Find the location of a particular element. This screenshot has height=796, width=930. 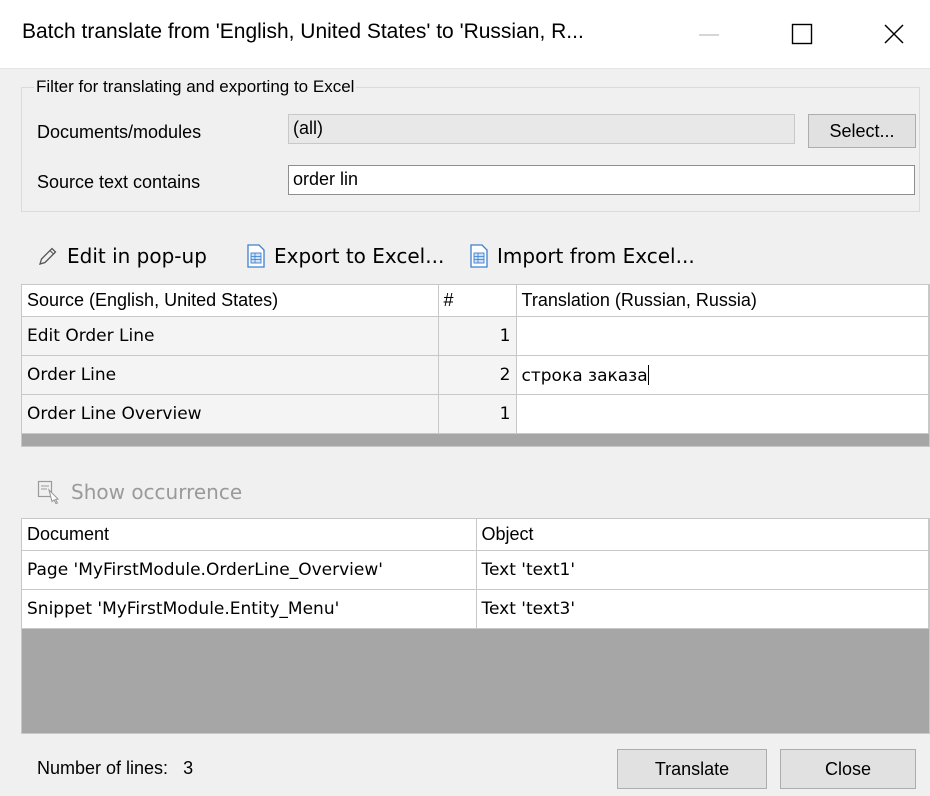

source-cell: Edit Order Line is located at coordinates (230, 336).